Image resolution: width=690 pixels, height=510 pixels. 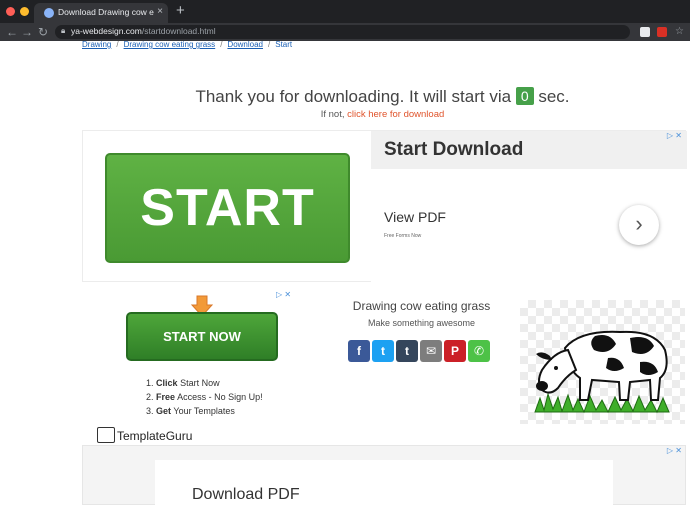 I want to click on ad-text-panel: Start Download View PDF Free Forms Now ›, so click(x=529, y=207).